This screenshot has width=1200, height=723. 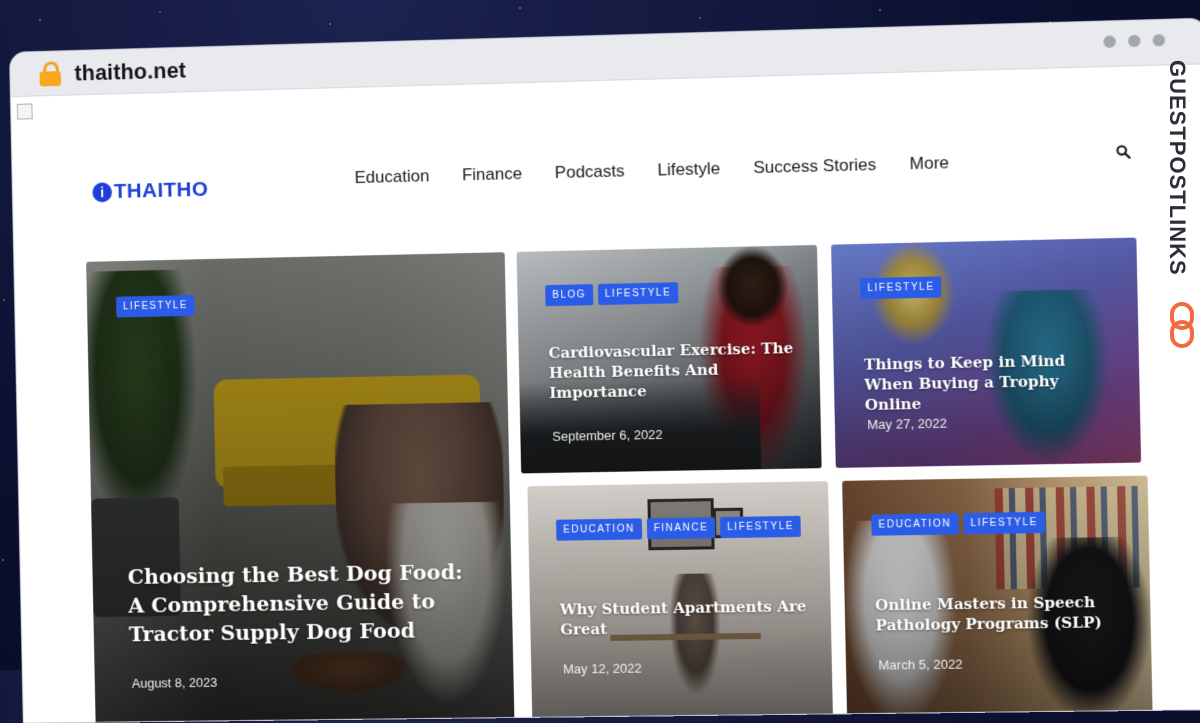 I want to click on article-tags: EDUCATION FINANCE LIFESTYLE, so click(x=678, y=528).